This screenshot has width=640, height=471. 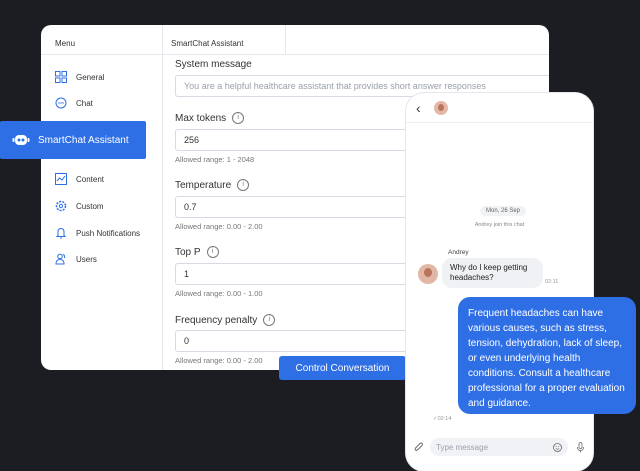 What do you see at coordinates (61, 206) in the screenshot?
I see `gear-icon` at bounding box center [61, 206].